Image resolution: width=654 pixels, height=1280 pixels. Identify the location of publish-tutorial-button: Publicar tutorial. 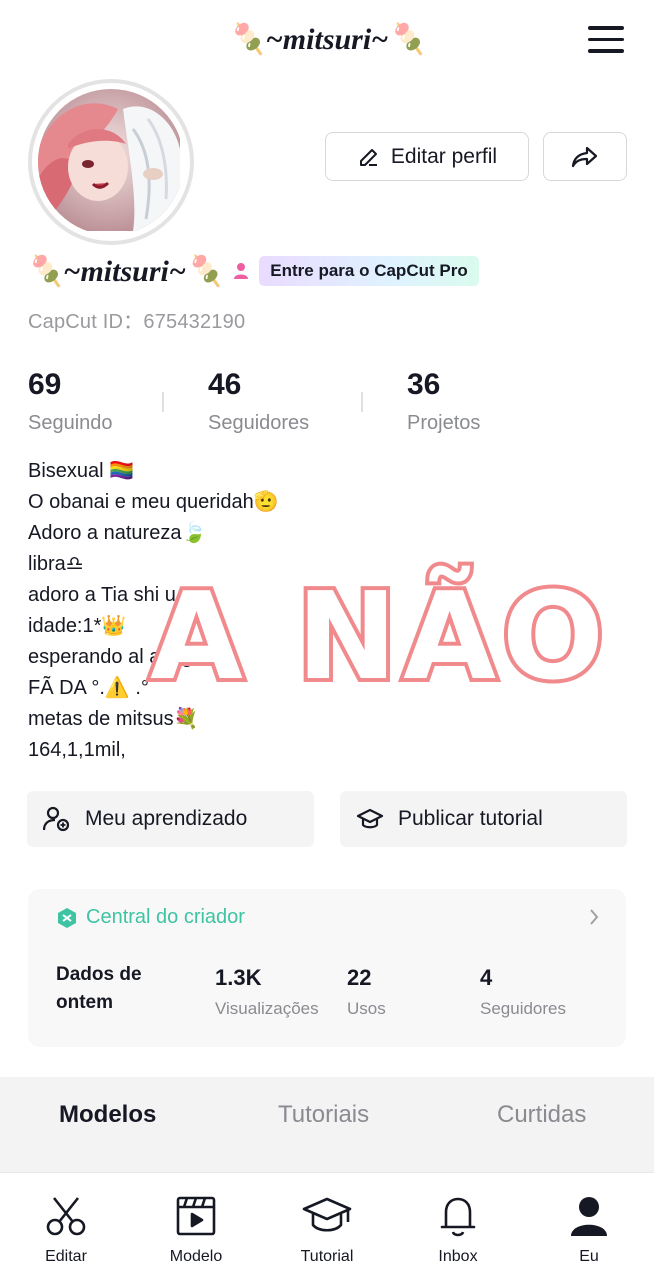
(483, 819).